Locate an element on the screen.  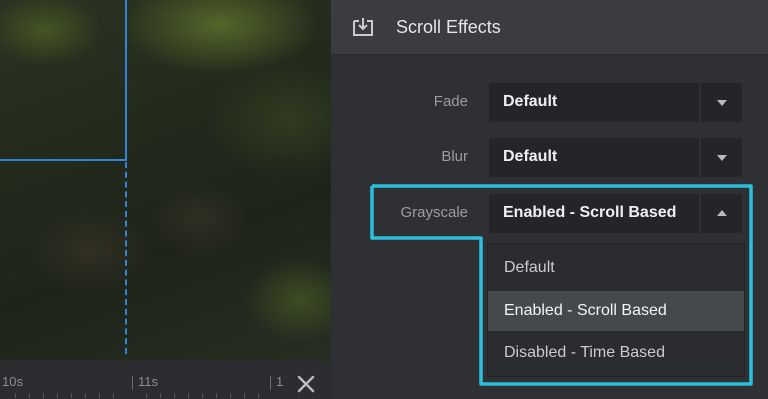
dropdown-option-label: Enabled - Scroll Based is located at coordinates (585, 310).